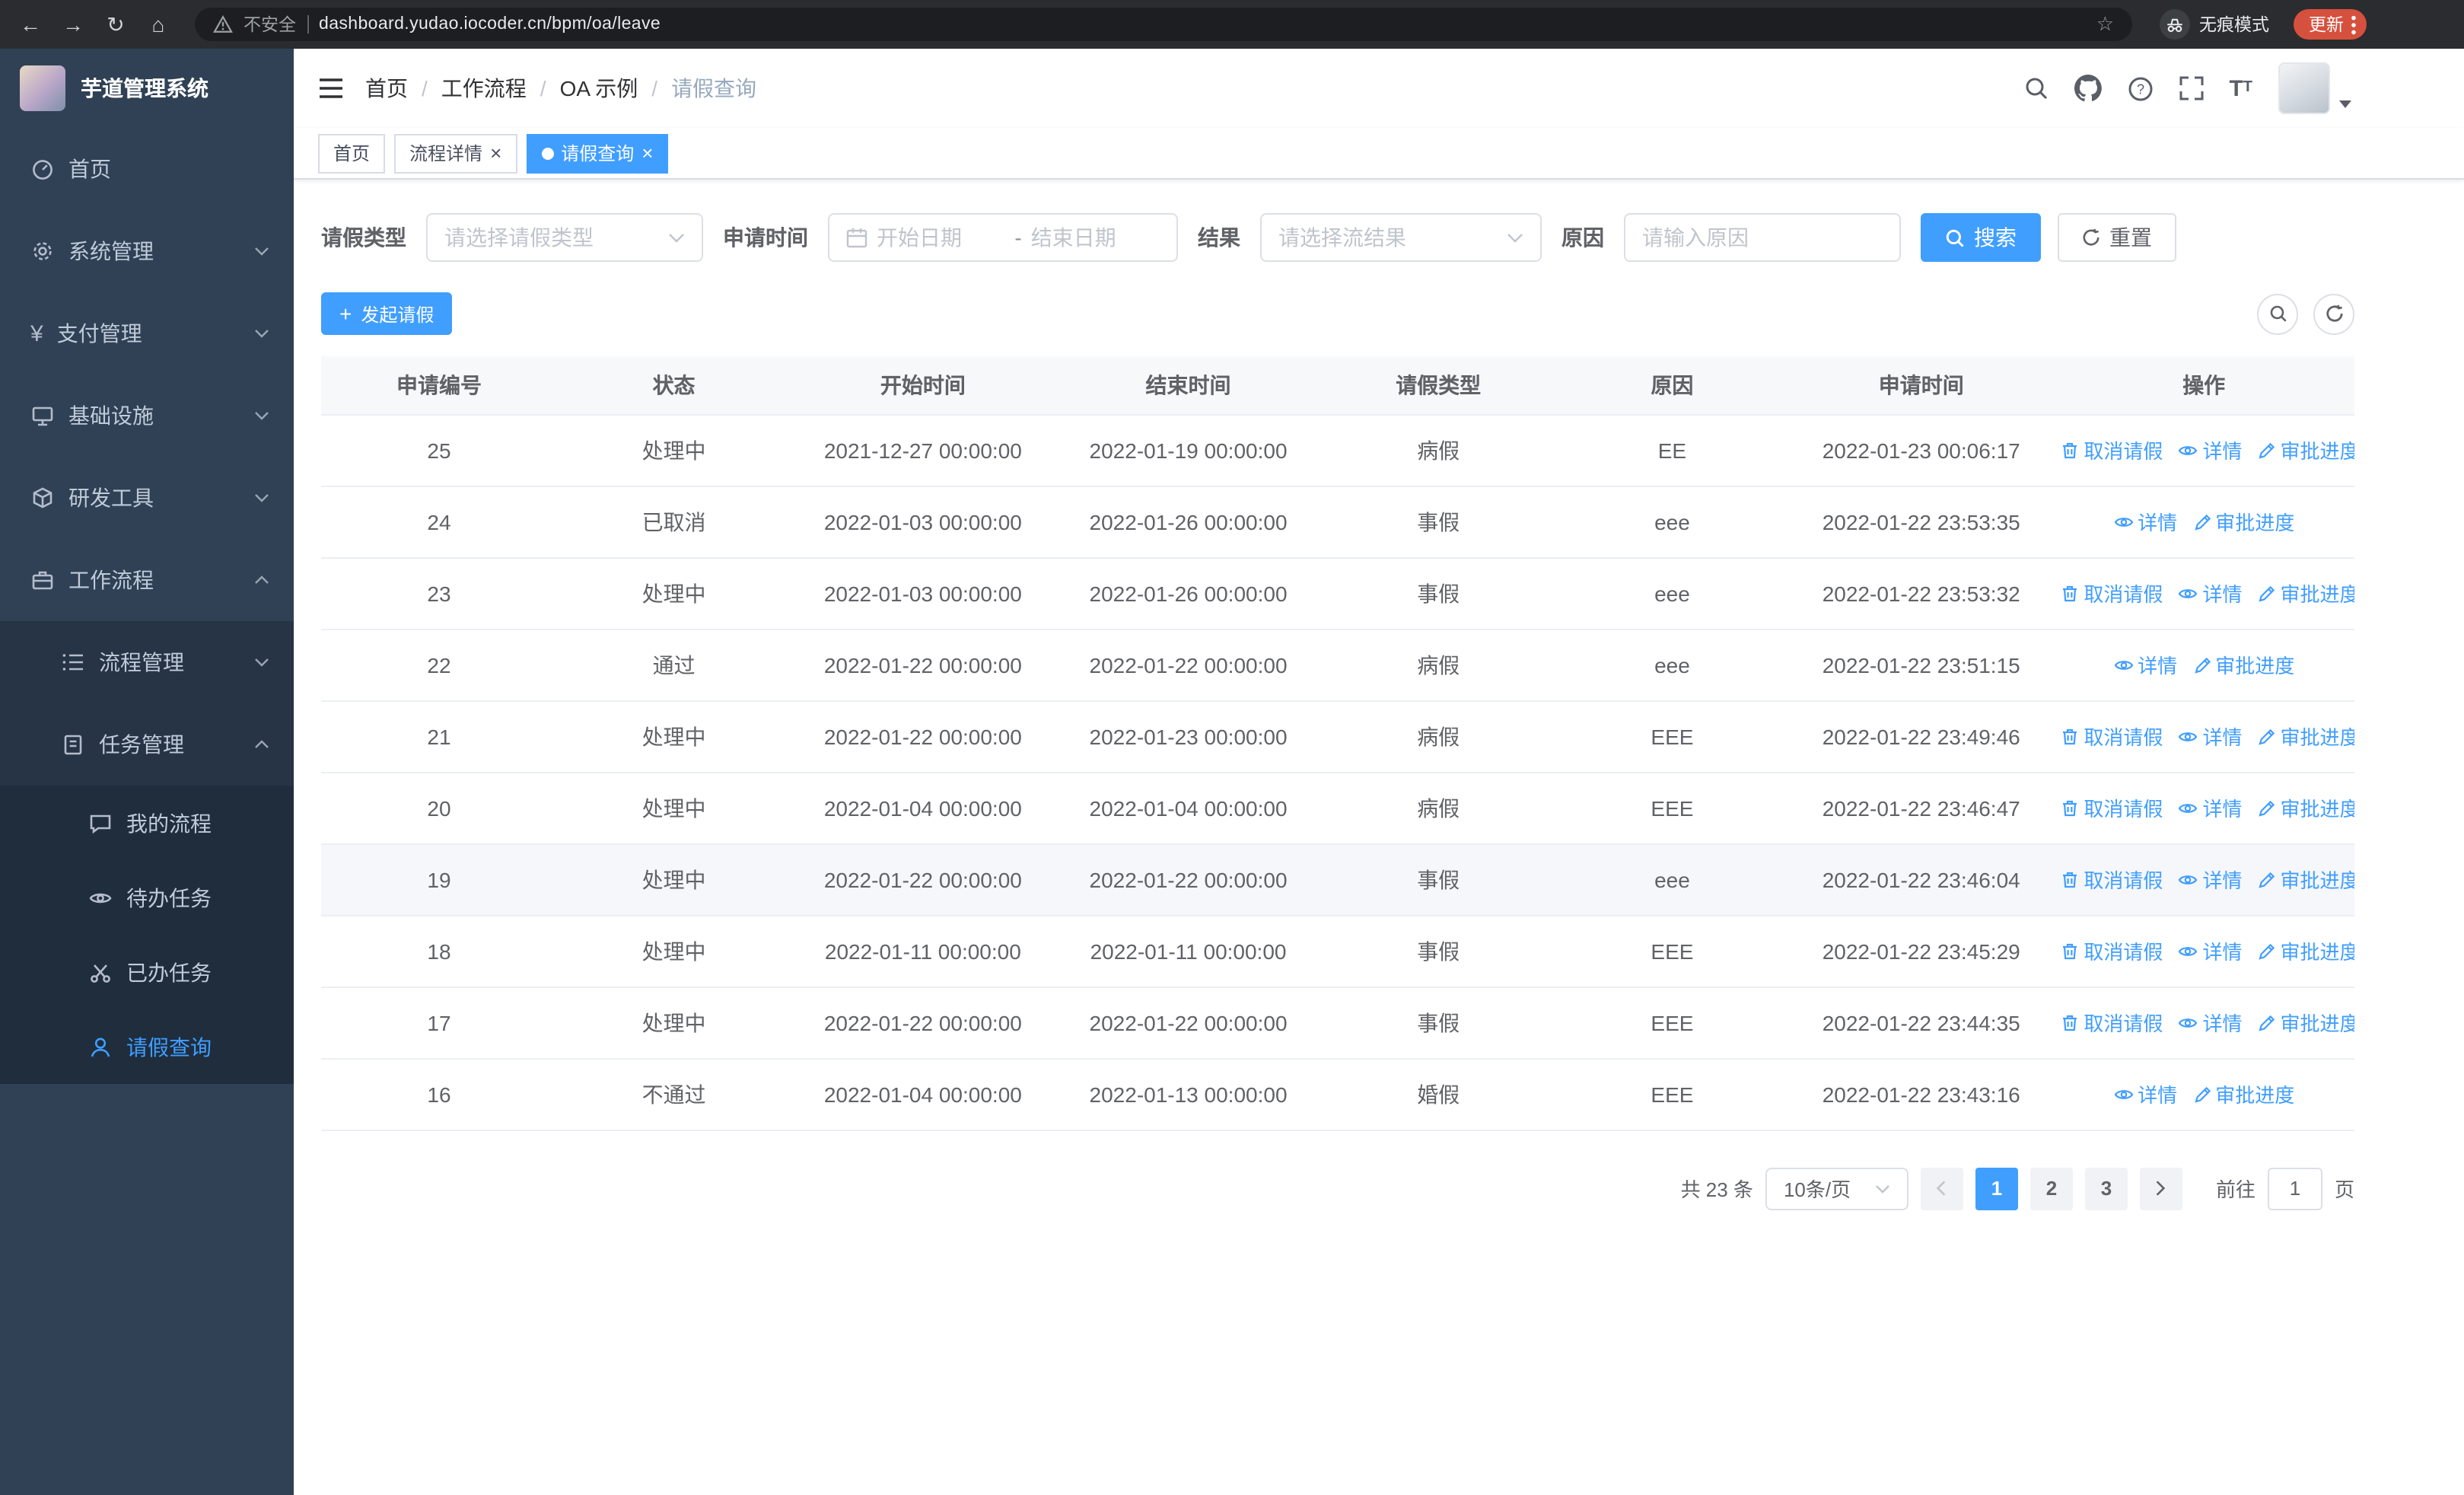  Describe the element at coordinates (147, 89) in the screenshot. I see `app-logo: 芋道管理系统` at that location.